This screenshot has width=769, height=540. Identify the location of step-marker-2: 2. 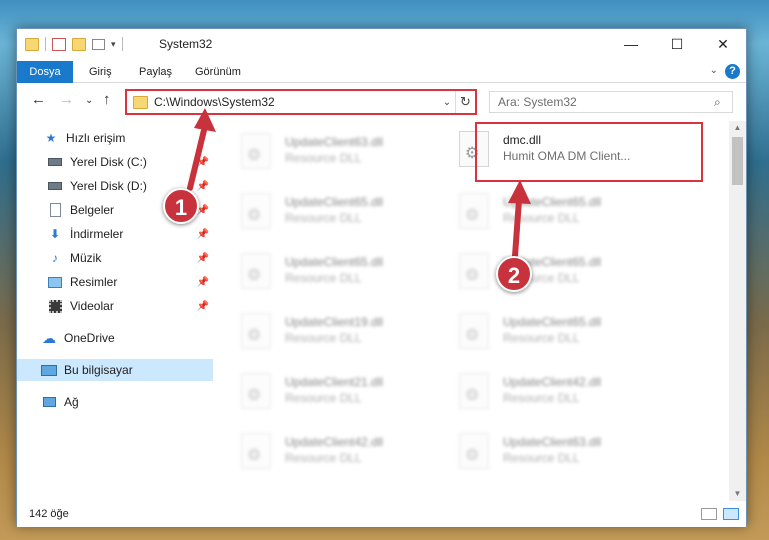
(514, 274).